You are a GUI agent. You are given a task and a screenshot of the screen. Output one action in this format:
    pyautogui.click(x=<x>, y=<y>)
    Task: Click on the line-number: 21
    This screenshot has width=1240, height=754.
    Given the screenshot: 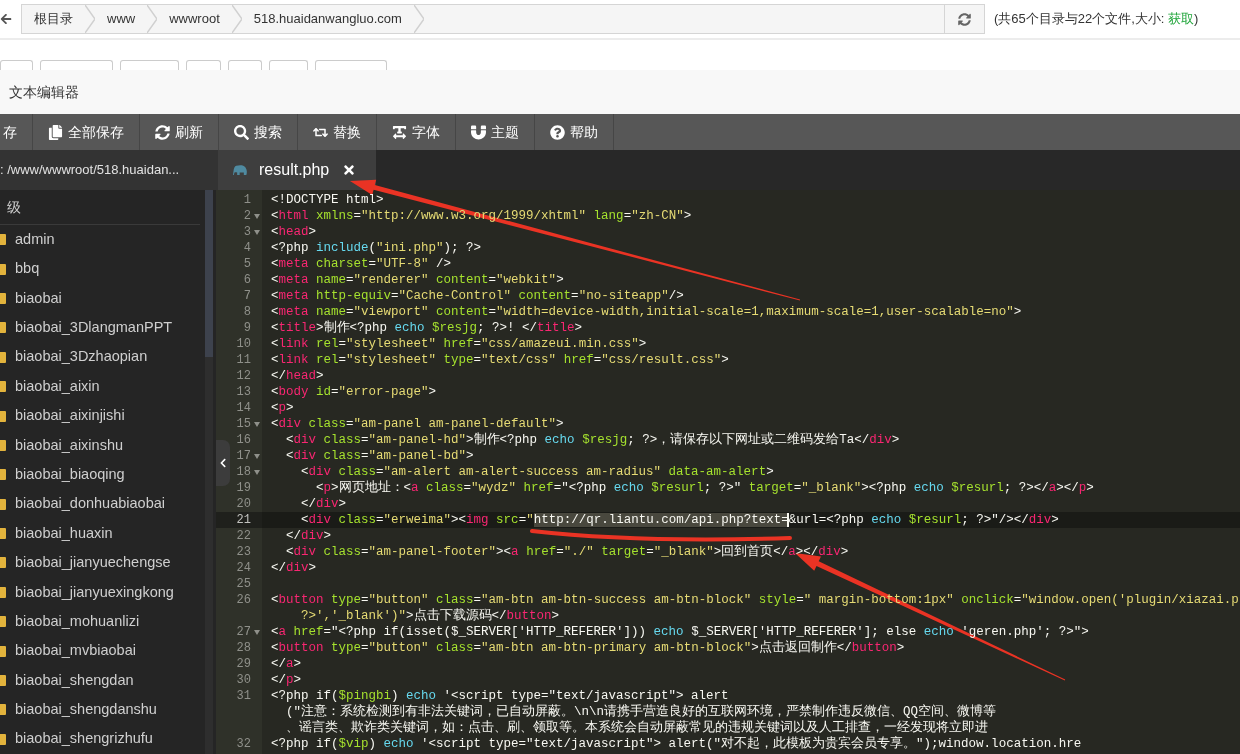 What is the action you would take?
    pyautogui.click(x=243, y=520)
    